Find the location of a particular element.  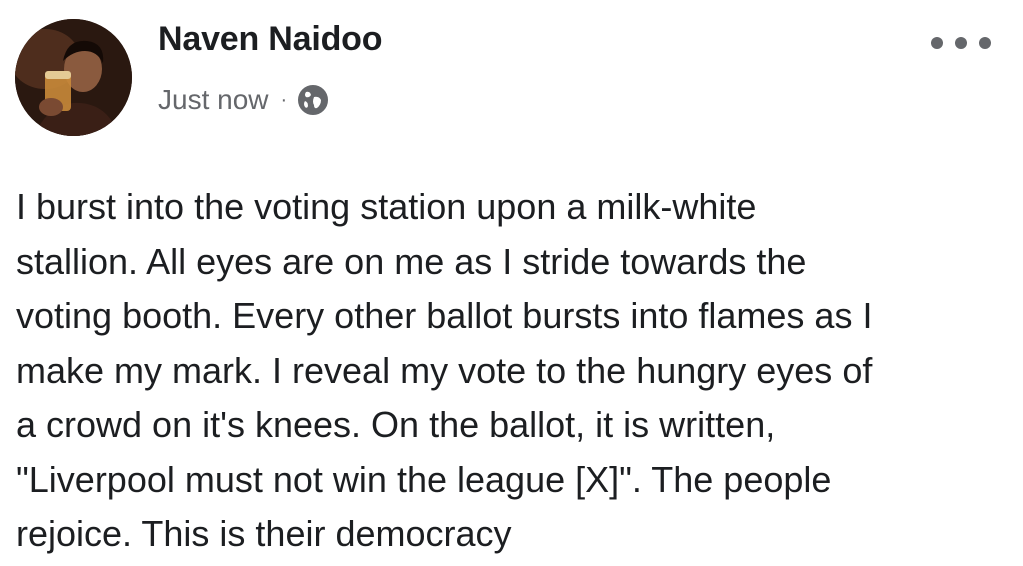

author-name: Naven Naidoo is located at coordinates (270, 39).